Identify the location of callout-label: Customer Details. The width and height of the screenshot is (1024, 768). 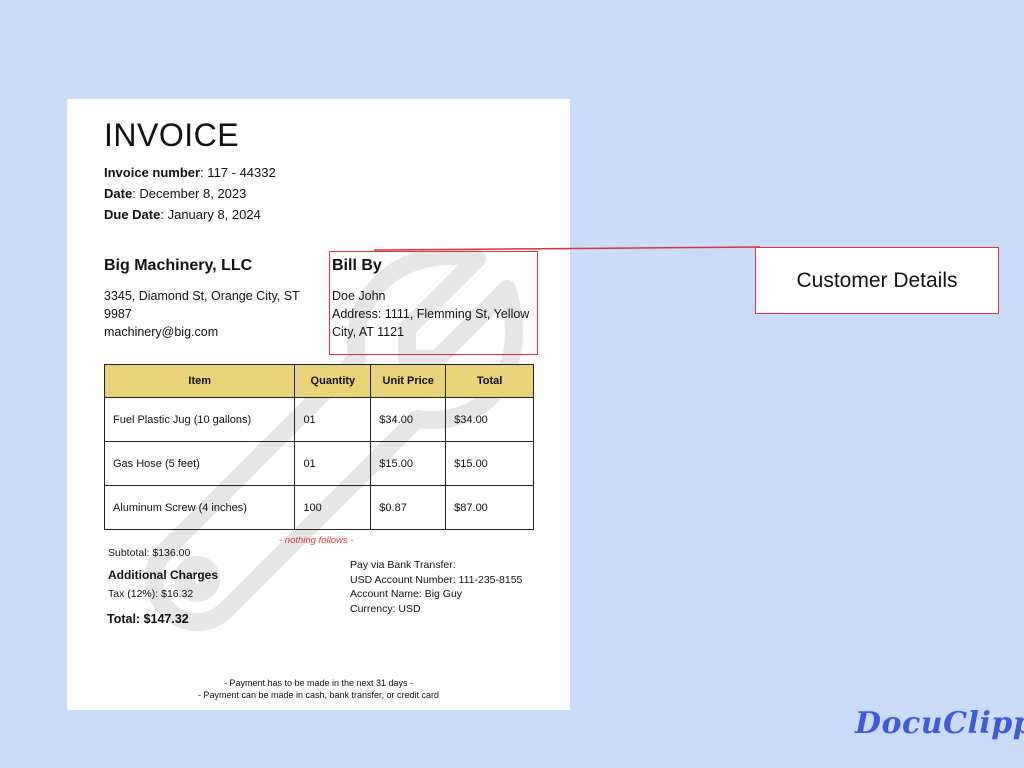
(877, 280).